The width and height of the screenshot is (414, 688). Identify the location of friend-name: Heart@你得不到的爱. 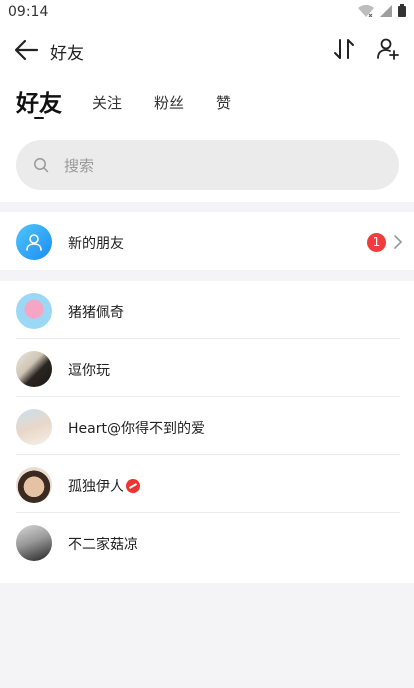
(136, 429).